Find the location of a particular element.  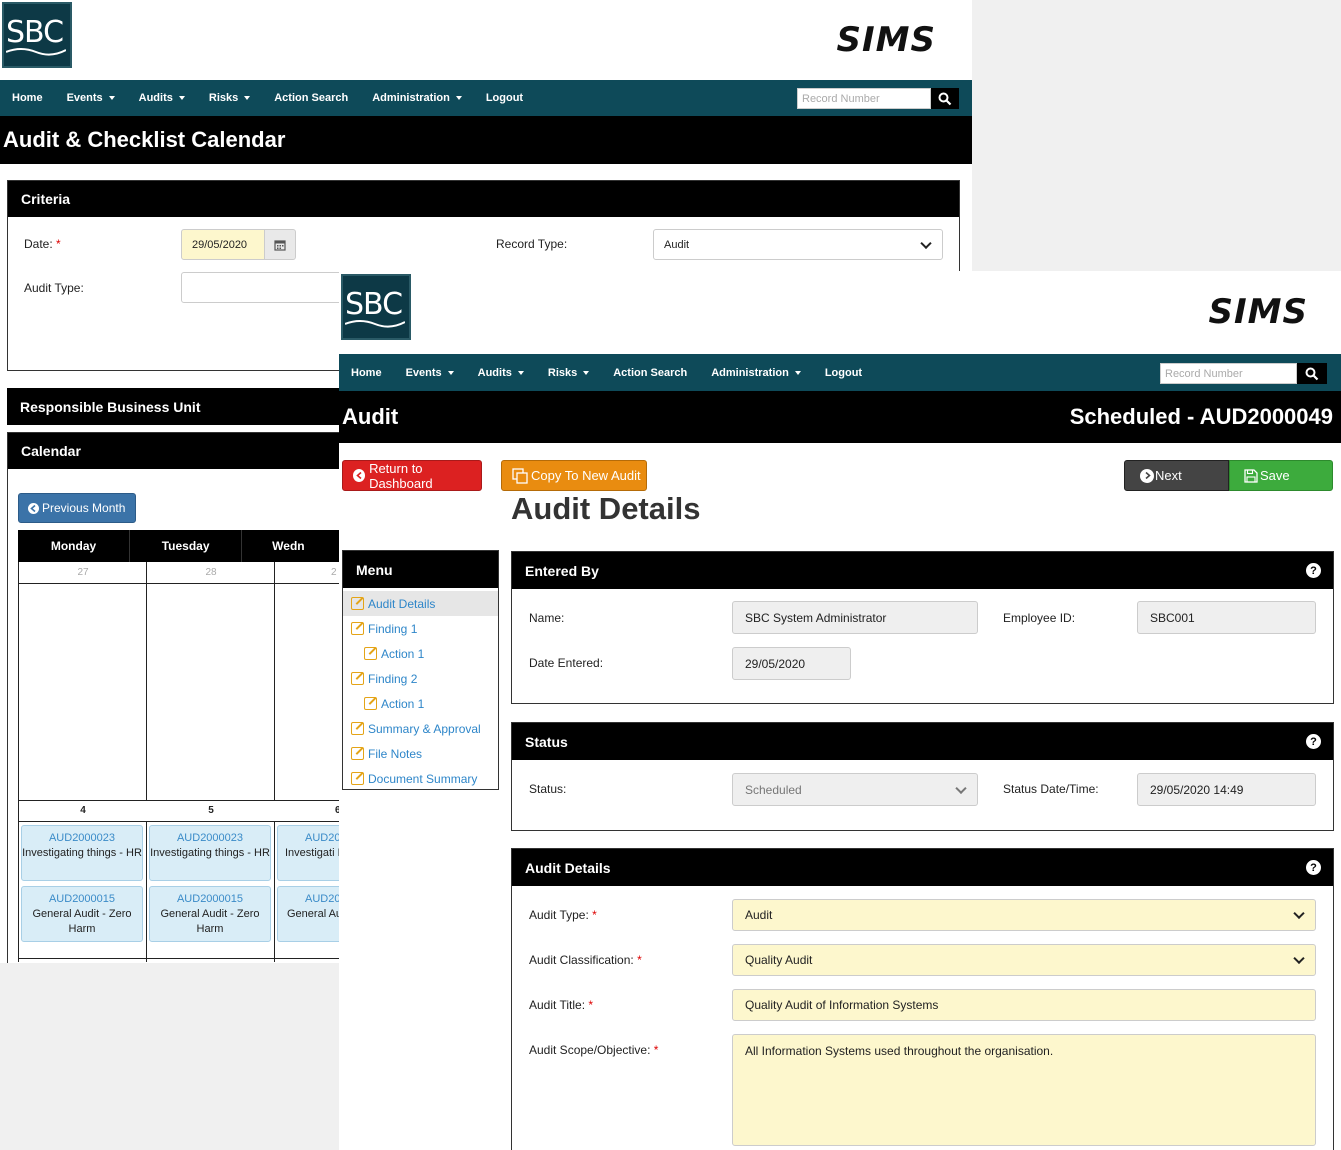

date-label-text: Date: is located at coordinates (38, 244).